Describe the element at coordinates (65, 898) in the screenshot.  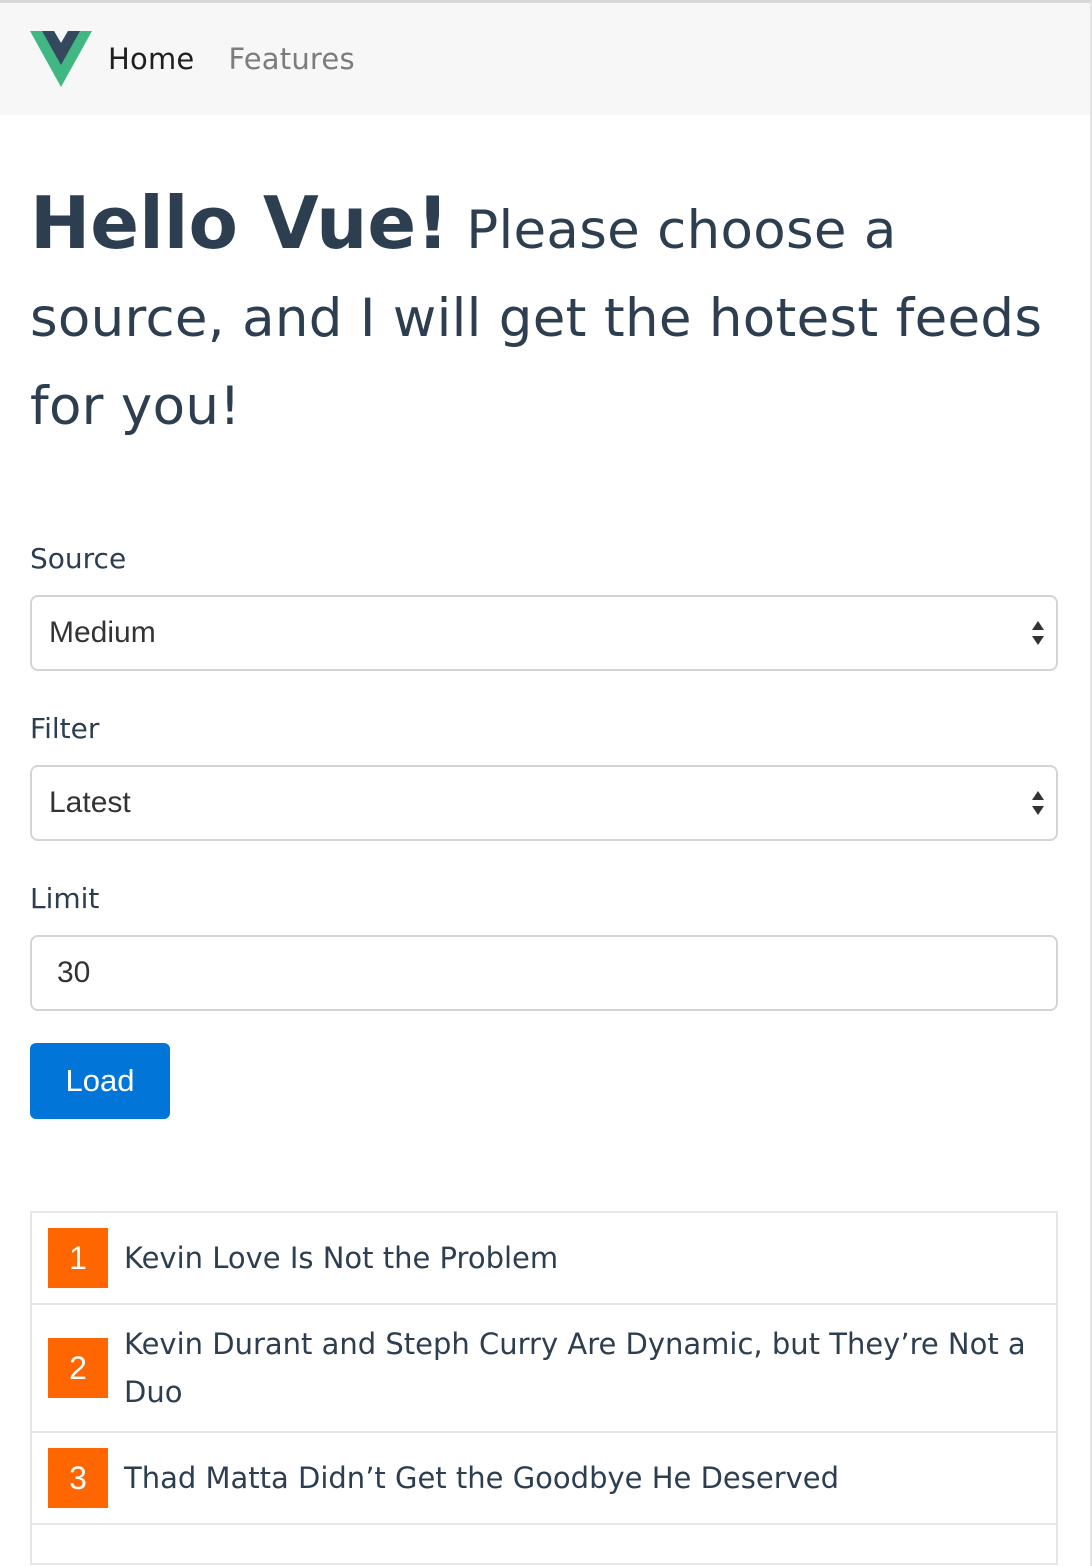
I see `limit-label: Limit` at that location.